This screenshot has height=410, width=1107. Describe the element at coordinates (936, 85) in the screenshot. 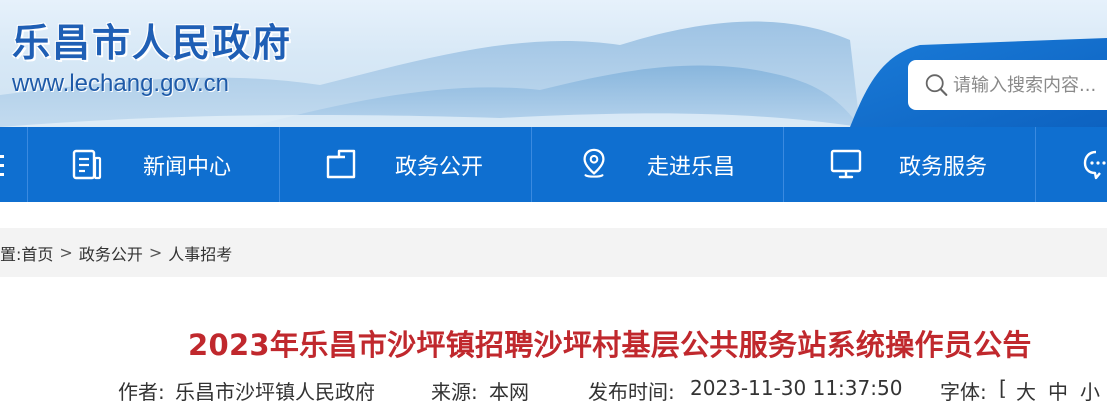

I see `search-icon` at that location.